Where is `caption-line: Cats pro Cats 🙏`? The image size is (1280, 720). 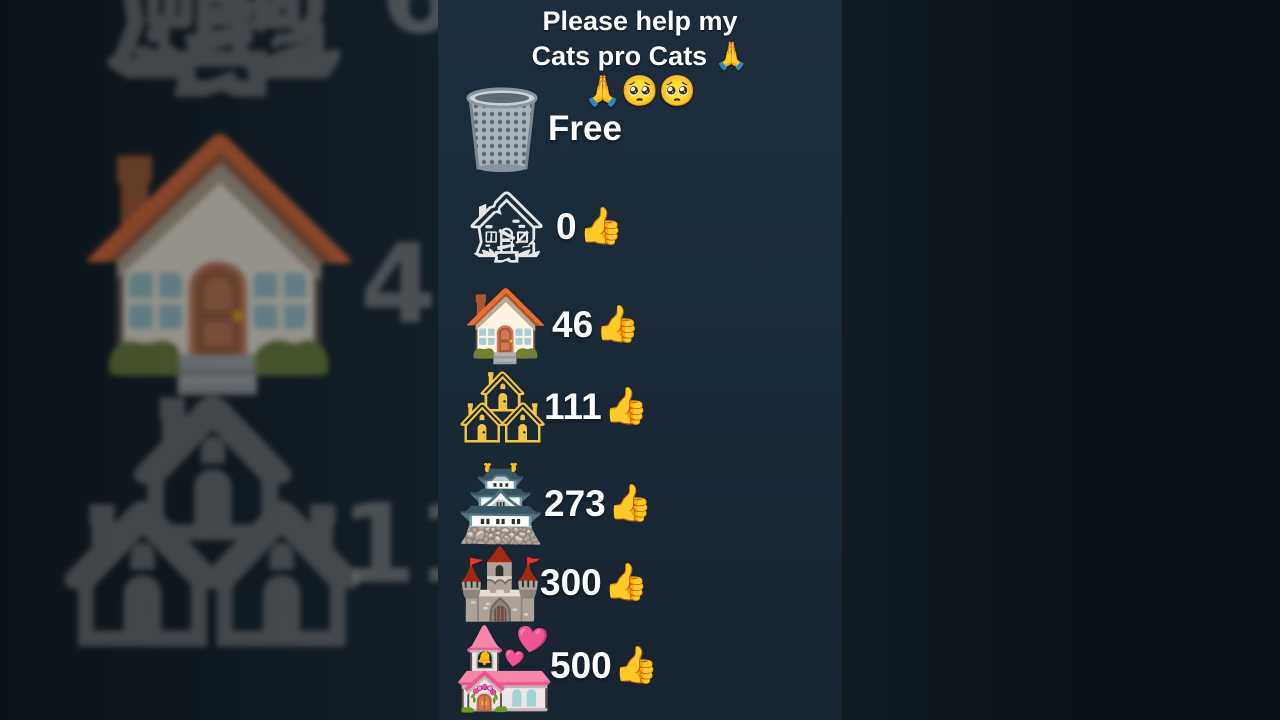 caption-line: Cats pro Cats 🙏 is located at coordinates (640, 56).